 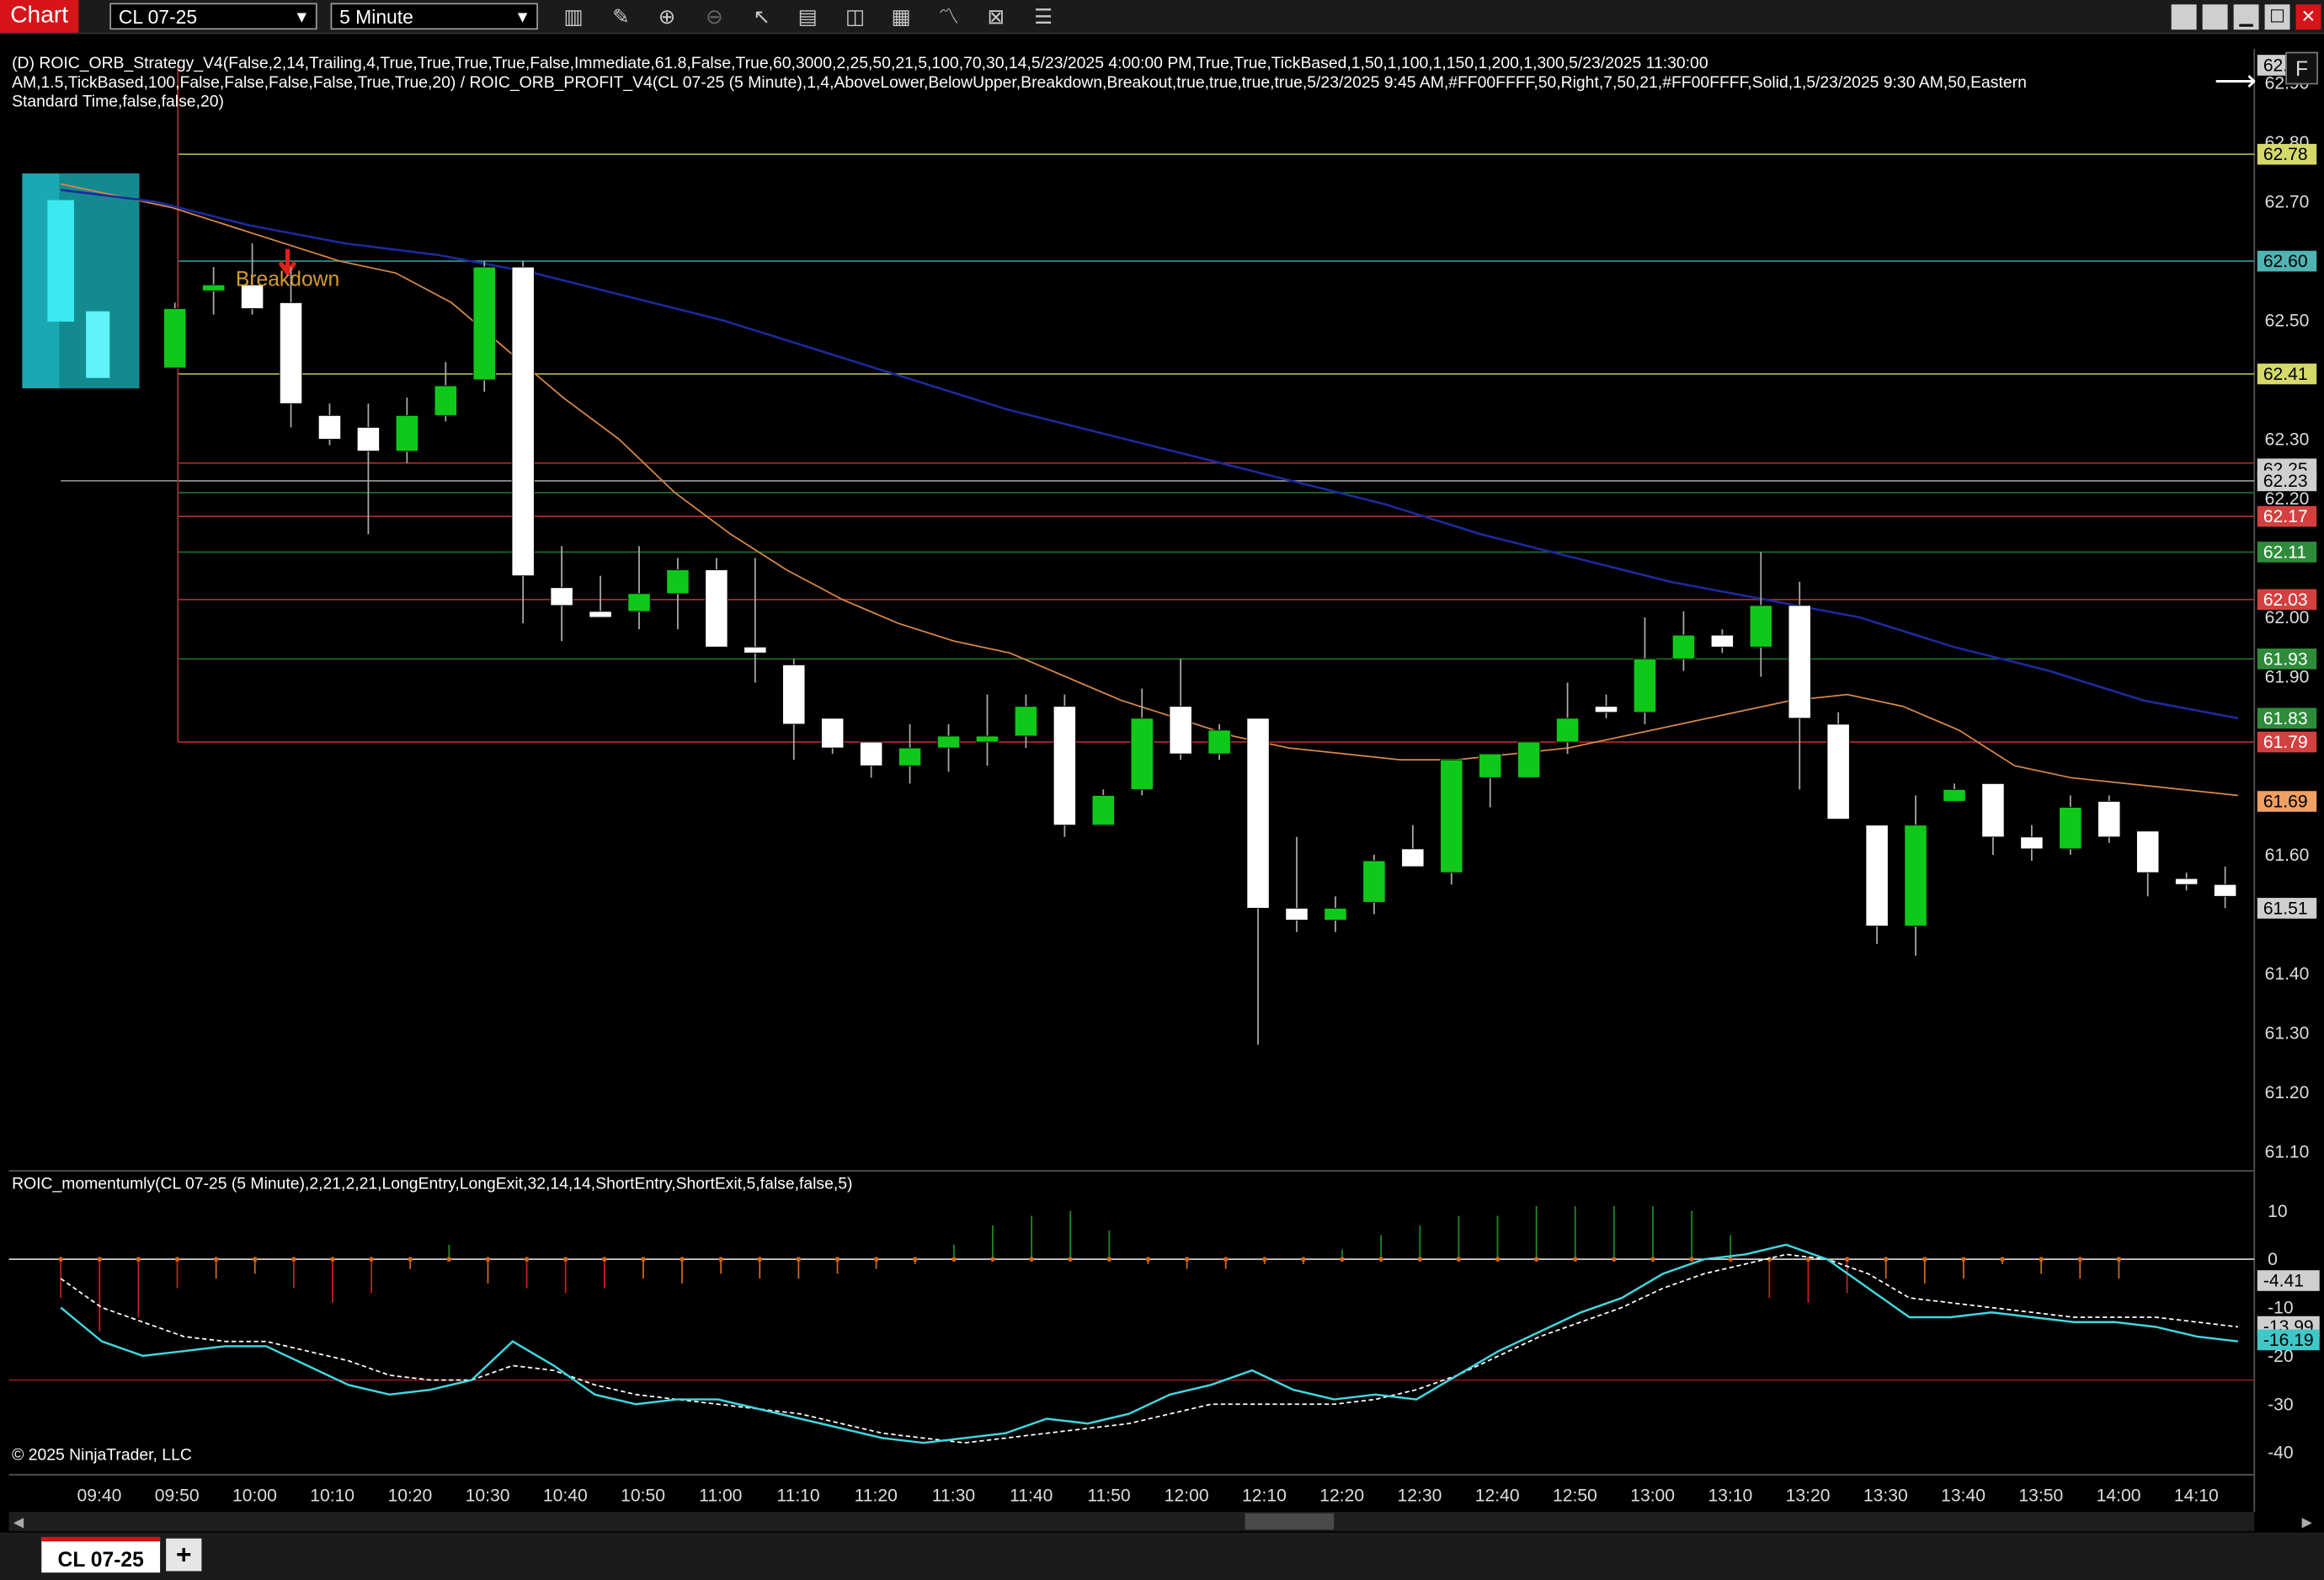 What do you see at coordinates (2283, 1282) in the screenshot?
I see `oscillator-value-label: -4.41` at bounding box center [2283, 1282].